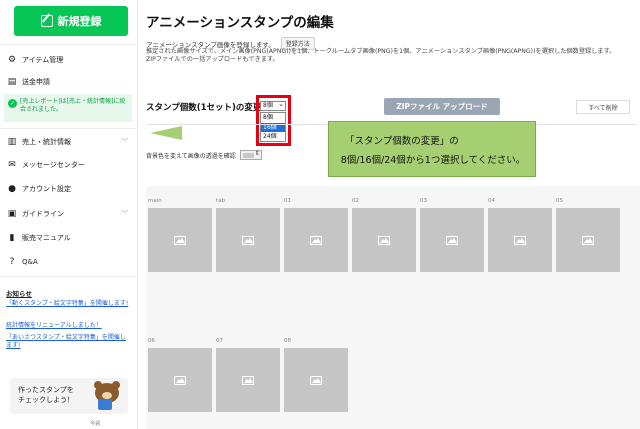 Image resolution: width=640 pixels, height=429 pixels. I want to click on stamp-slot-08: 08, so click(316, 373).